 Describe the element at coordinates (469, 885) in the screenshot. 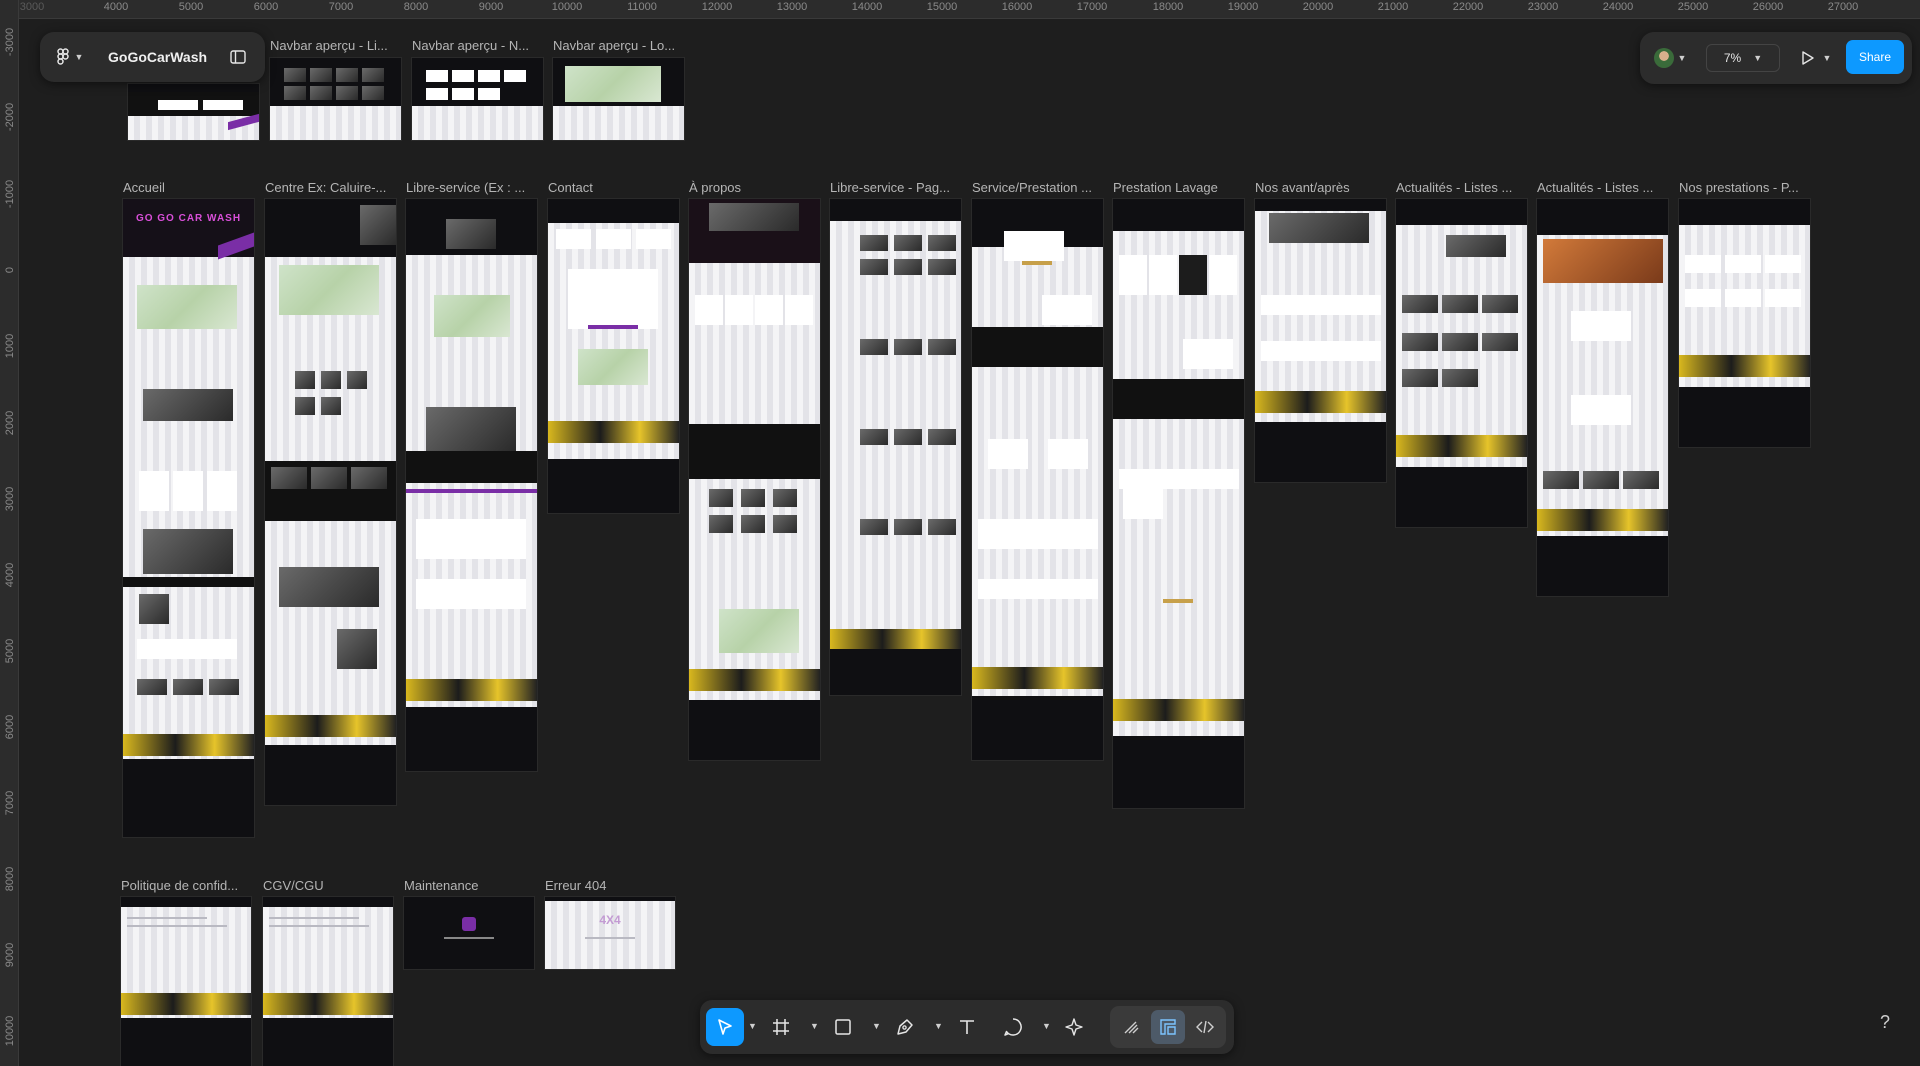

I see `frame-label-maintenance: Maintenance` at that location.